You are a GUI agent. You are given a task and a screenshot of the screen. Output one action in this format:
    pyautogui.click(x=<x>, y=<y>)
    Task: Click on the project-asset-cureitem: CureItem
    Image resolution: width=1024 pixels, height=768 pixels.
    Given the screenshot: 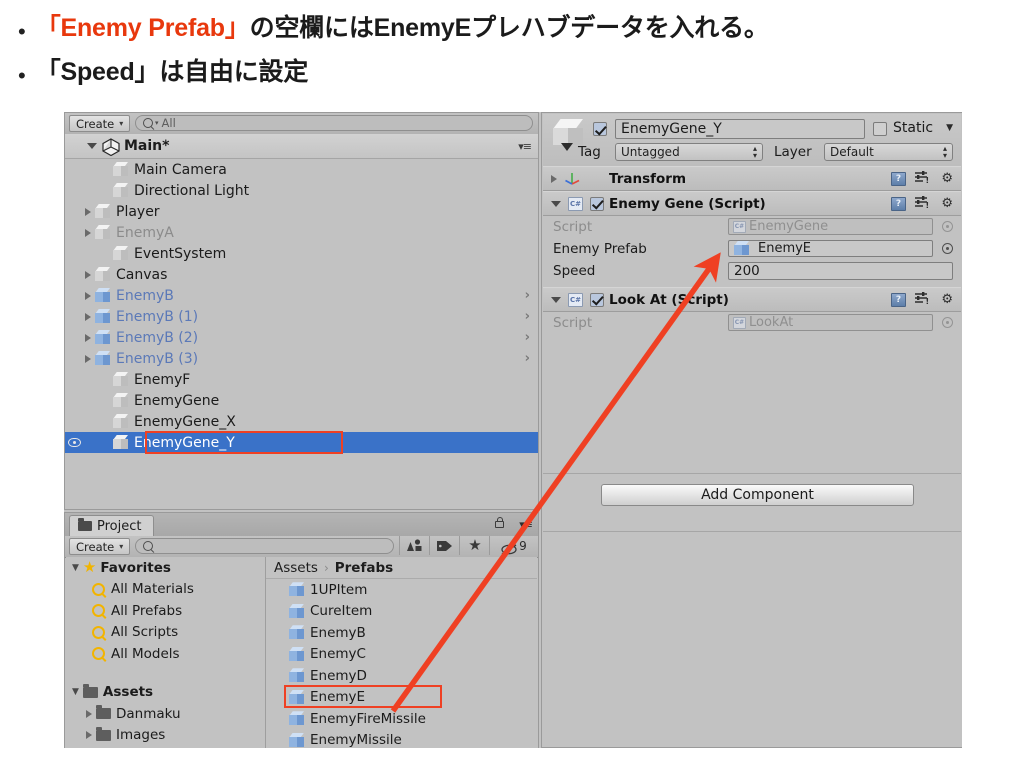 What is the action you would take?
    pyautogui.click(x=401, y=612)
    